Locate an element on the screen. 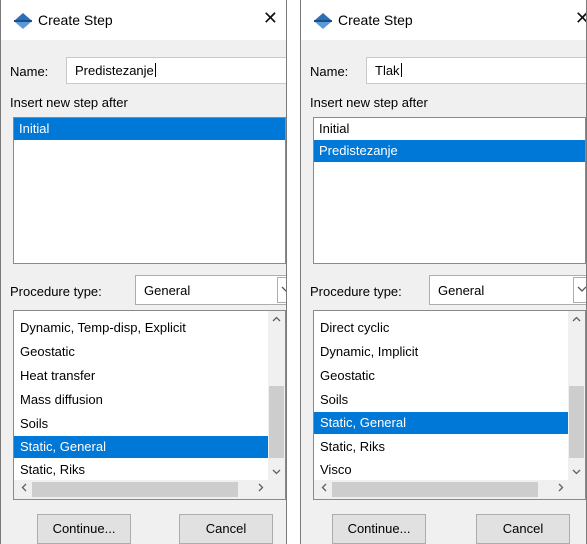 This screenshot has height=544, width=587. name-field: Predistezanje is located at coordinates (176, 70).